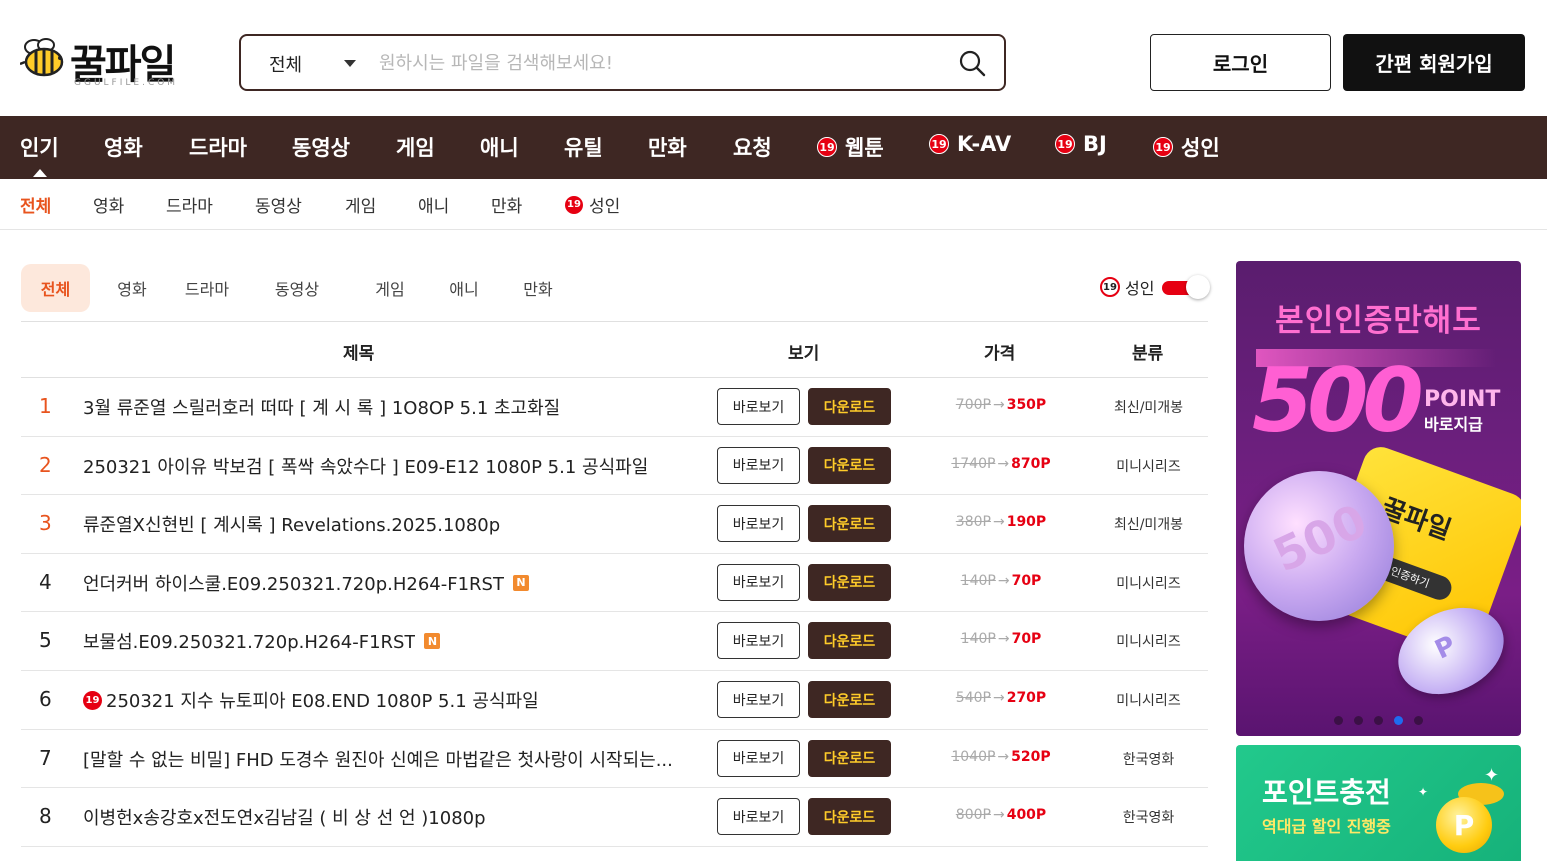 This screenshot has height=861, width=1547. I want to click on main-nav-label: 영화, so click(123, 148).